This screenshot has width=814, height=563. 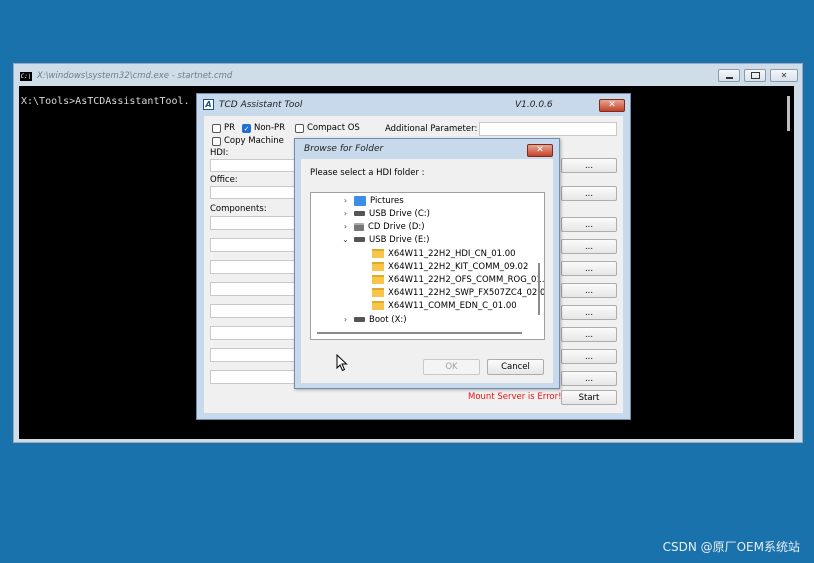 What do you see at coordinates (230, 128) in the screenshot?
I see `pr-label: PR` at bounding box center [230, 128].